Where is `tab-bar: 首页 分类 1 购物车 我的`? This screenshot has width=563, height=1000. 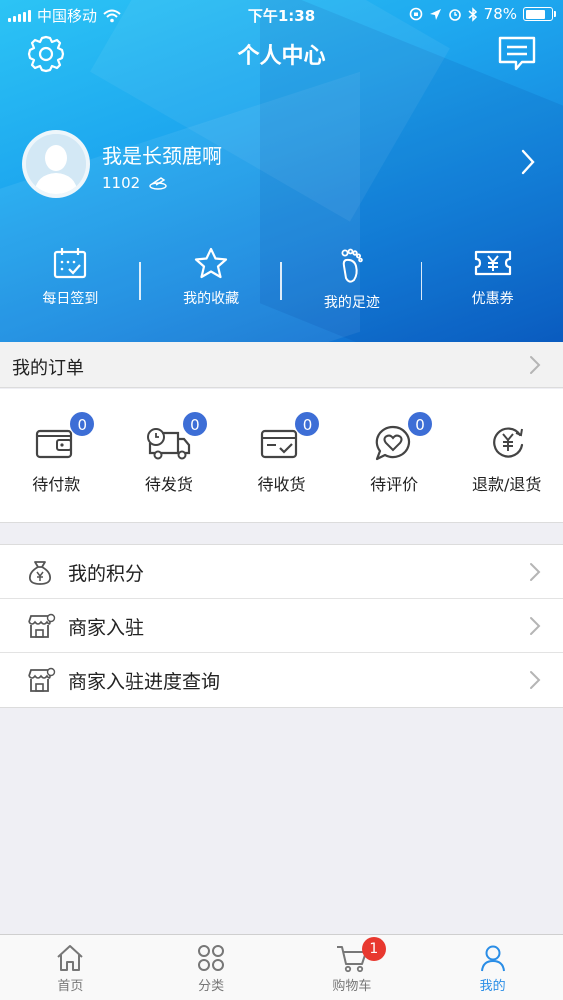
tab-bar: 首页 分类 1 购物车 我的 is located at coordinates (281, 967).